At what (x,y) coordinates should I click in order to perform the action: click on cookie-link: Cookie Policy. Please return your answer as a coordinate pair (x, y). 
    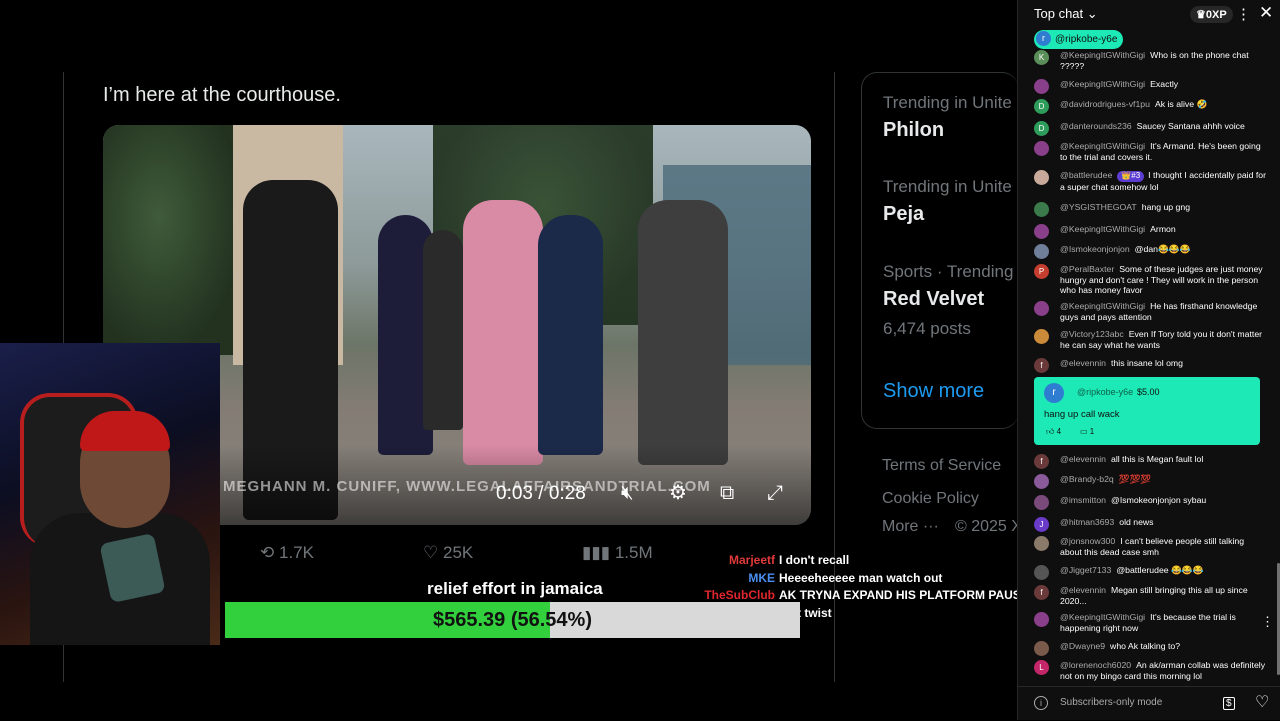
    Looking at the image, I should click on (930, 499).